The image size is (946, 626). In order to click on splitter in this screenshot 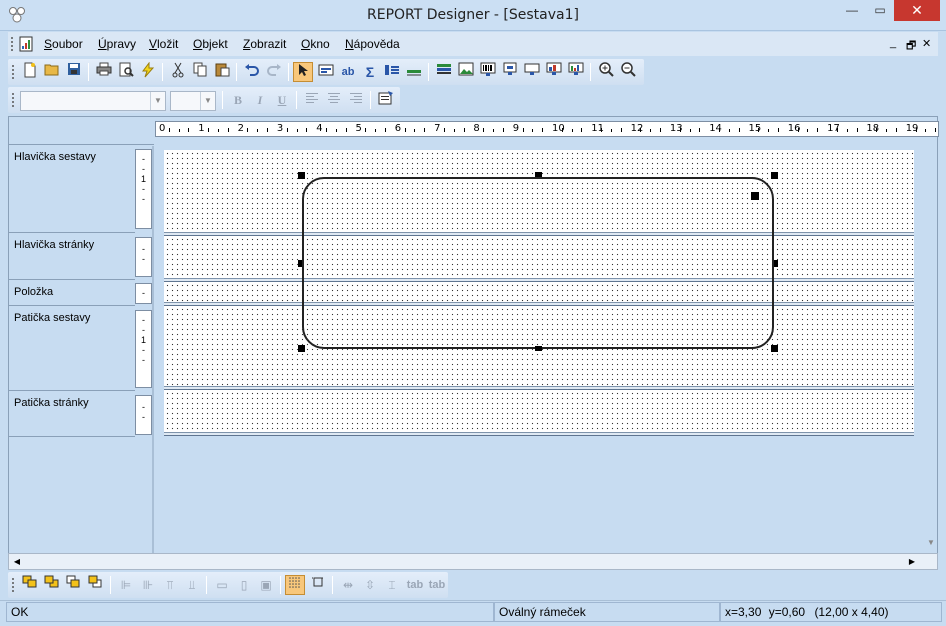, I will do `click(153, 350)`.